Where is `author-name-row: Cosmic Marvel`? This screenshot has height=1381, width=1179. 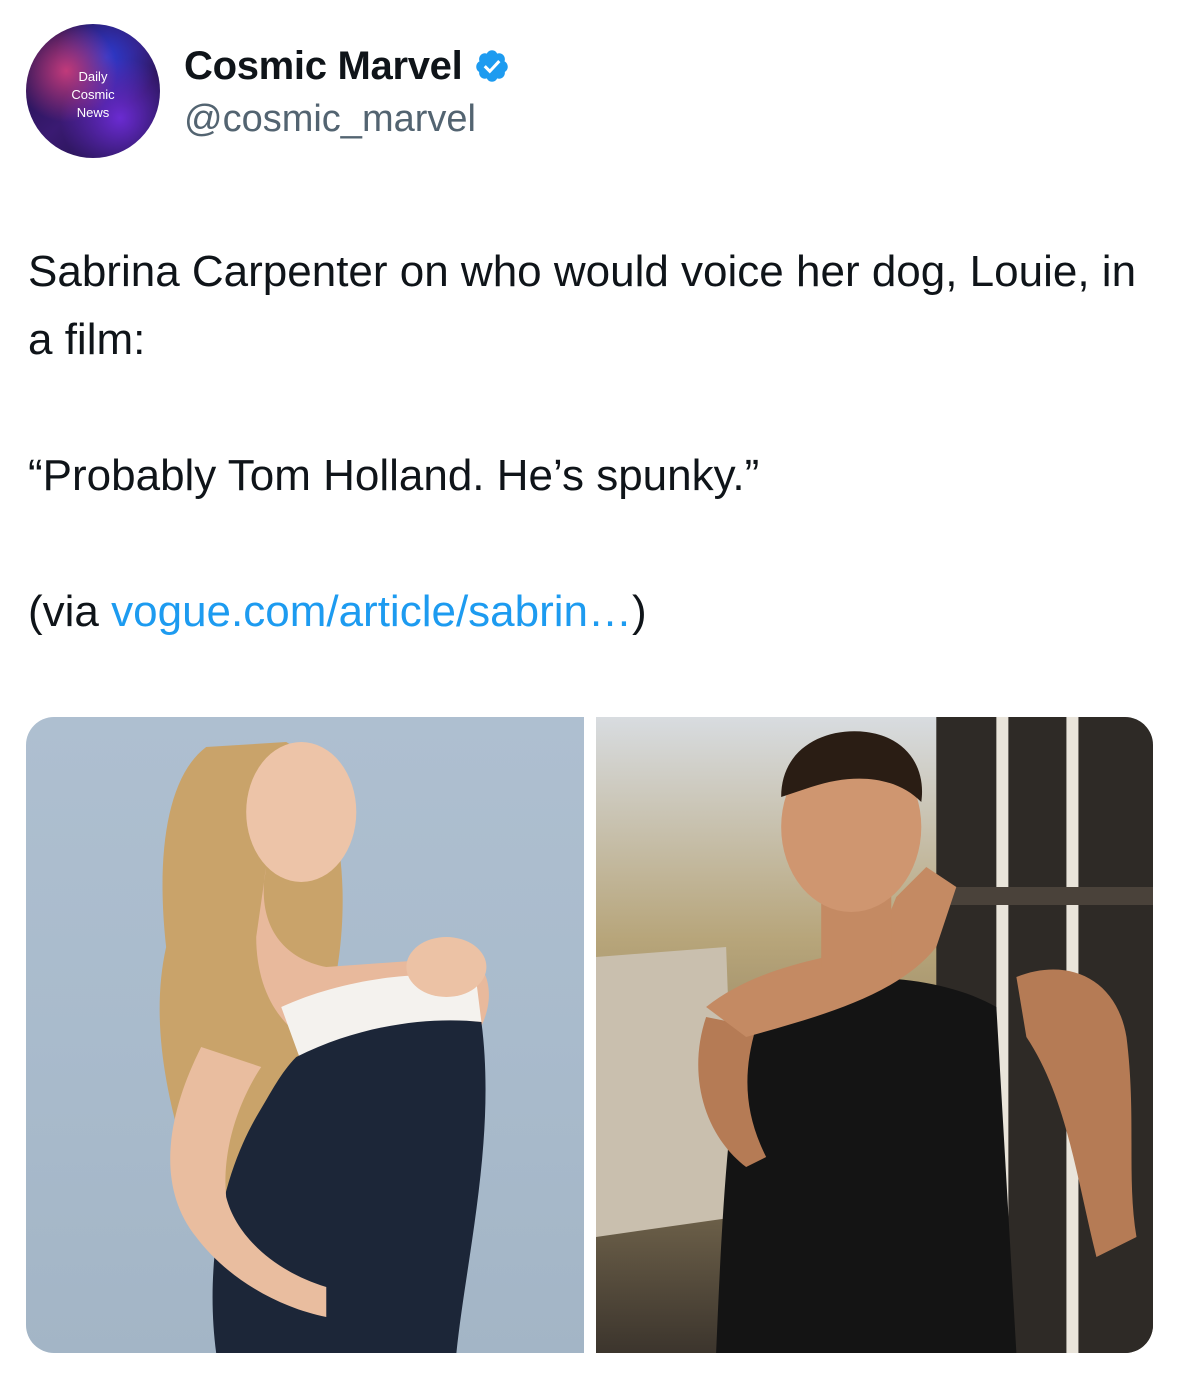
author-name-row: Cosmic Marvel is located at coordinates (347, 66).